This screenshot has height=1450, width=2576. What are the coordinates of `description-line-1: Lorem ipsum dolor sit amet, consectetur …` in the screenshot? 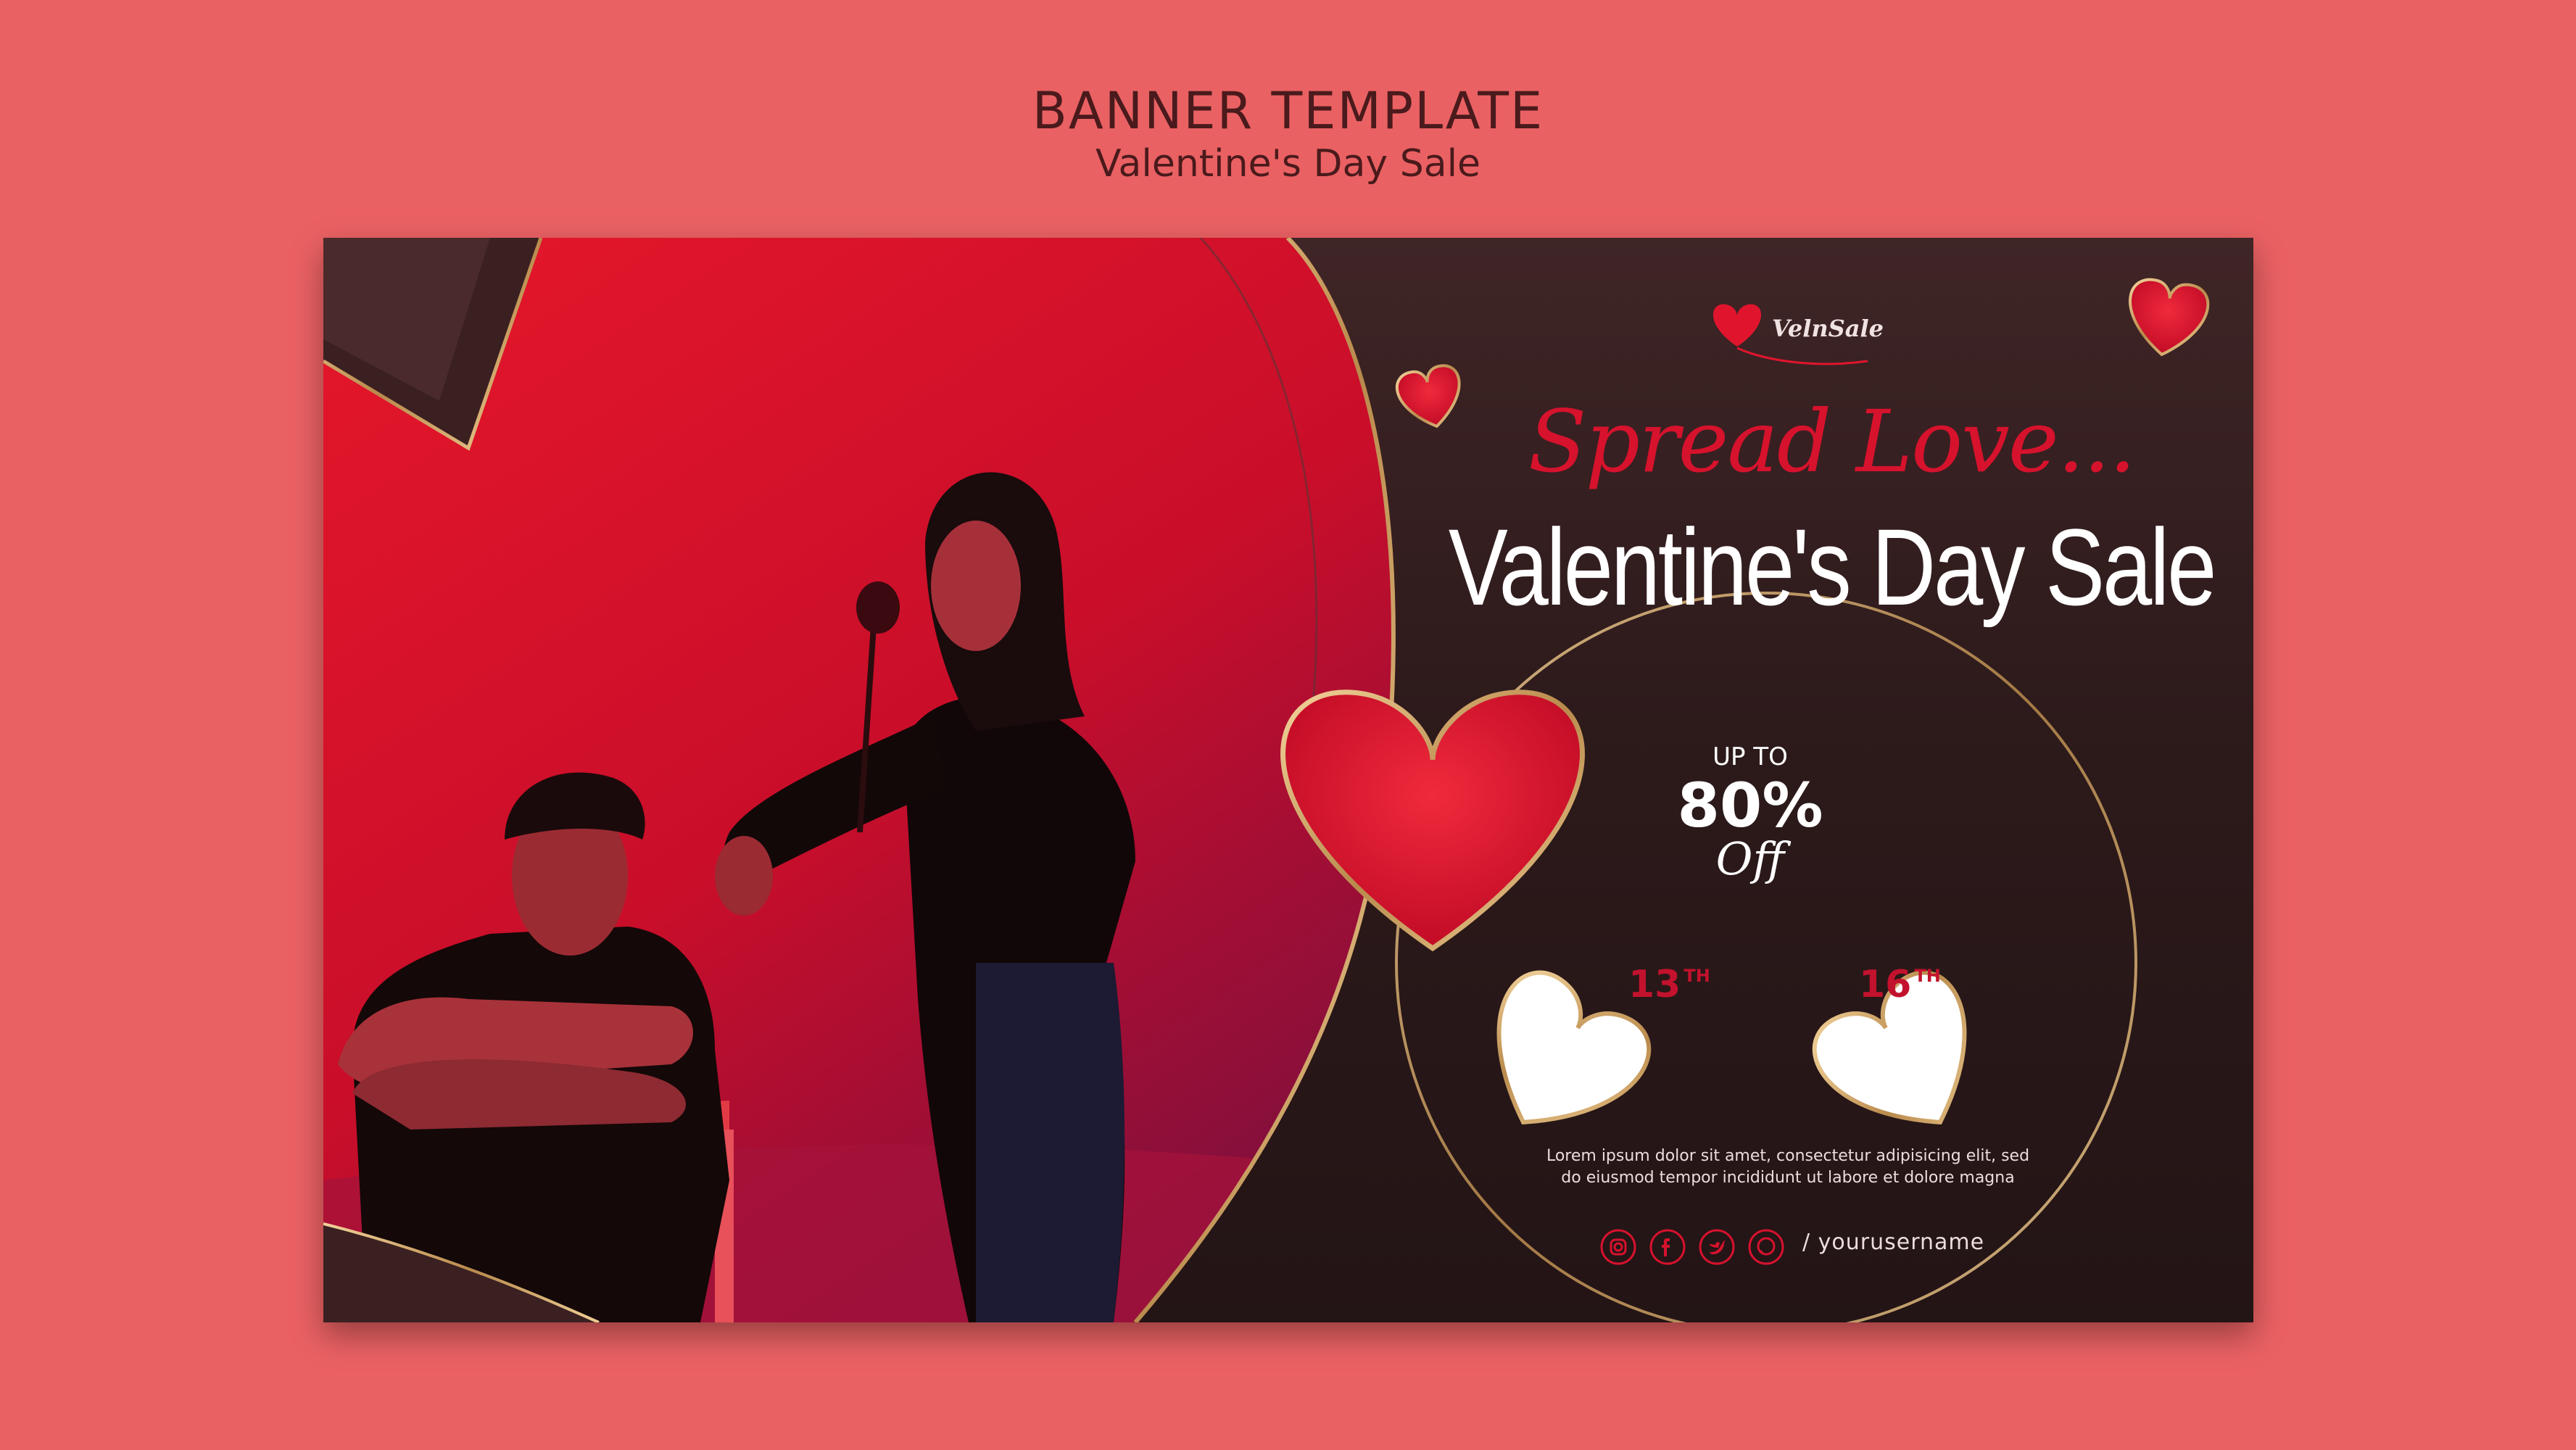 It's located at (1788, 1156).